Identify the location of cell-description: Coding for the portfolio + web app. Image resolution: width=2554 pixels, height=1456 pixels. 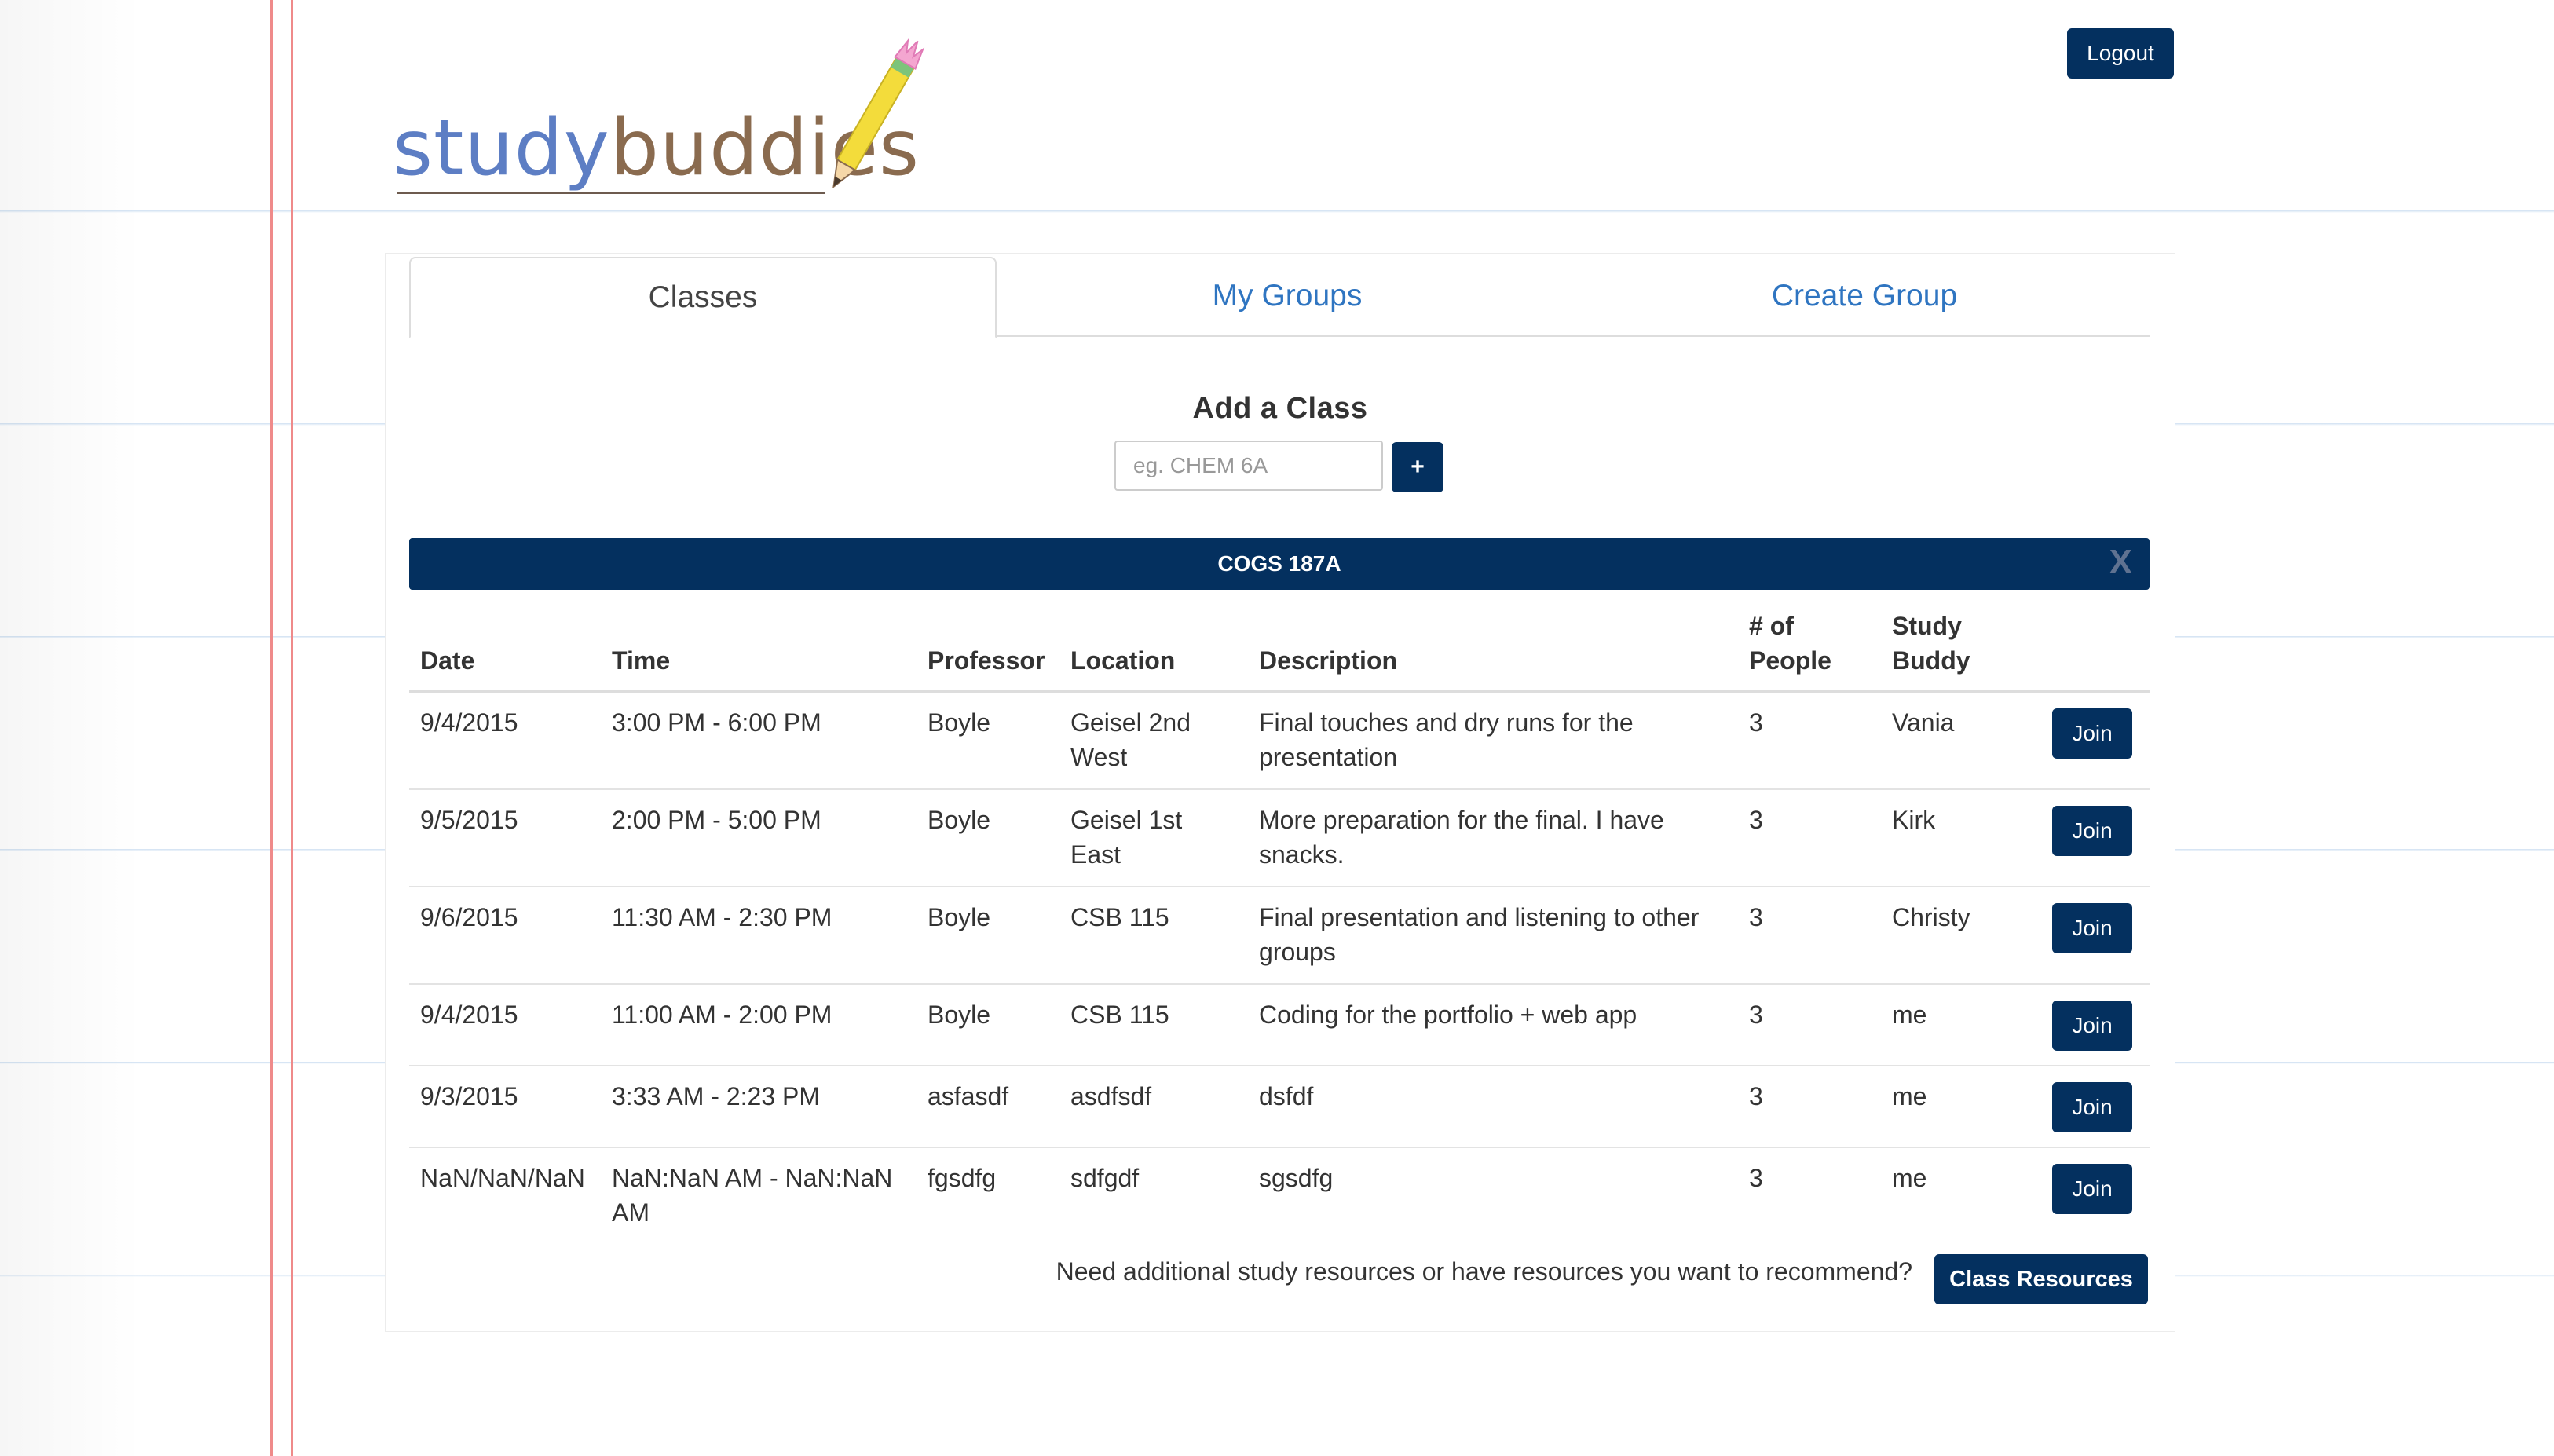
(1493, 1024).